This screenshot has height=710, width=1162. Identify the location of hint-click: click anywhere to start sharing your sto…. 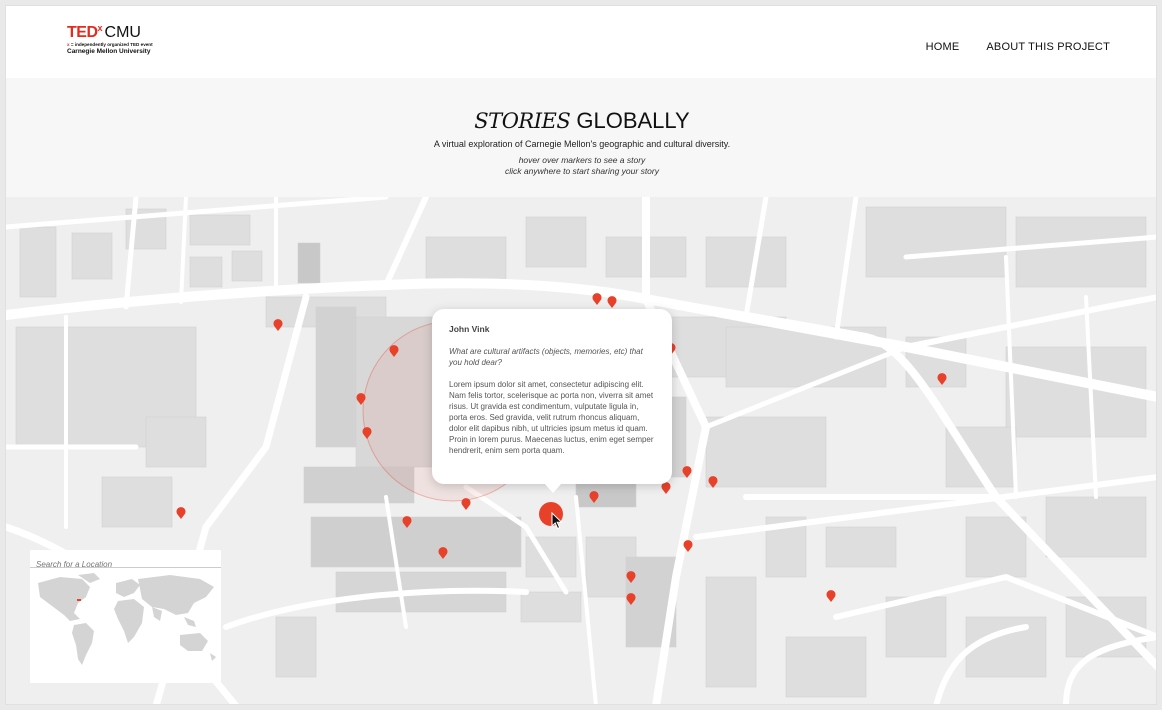
(581, 171).